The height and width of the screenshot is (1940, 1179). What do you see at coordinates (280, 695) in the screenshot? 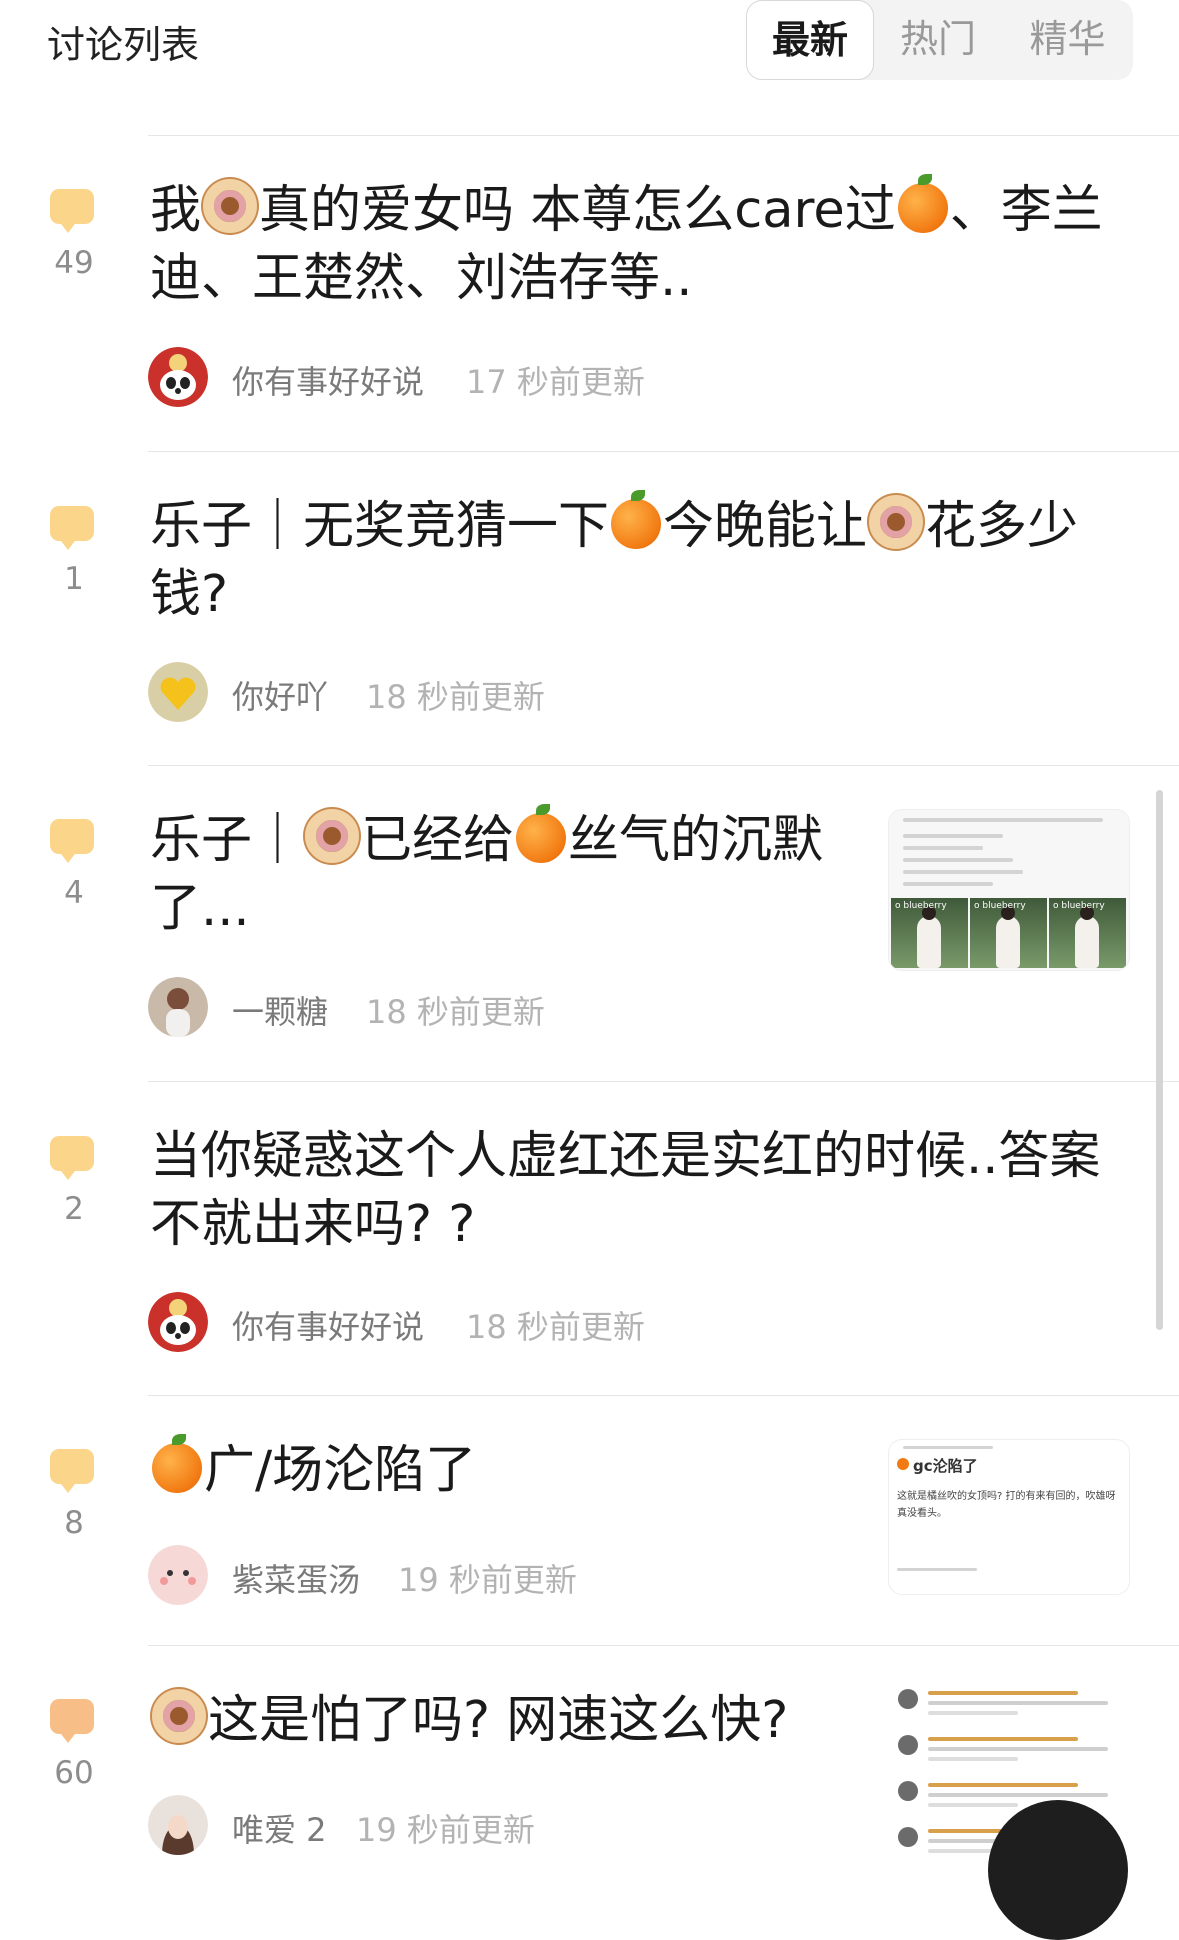
I see `author-name: 你好吖` at bounding box center [280, 695].